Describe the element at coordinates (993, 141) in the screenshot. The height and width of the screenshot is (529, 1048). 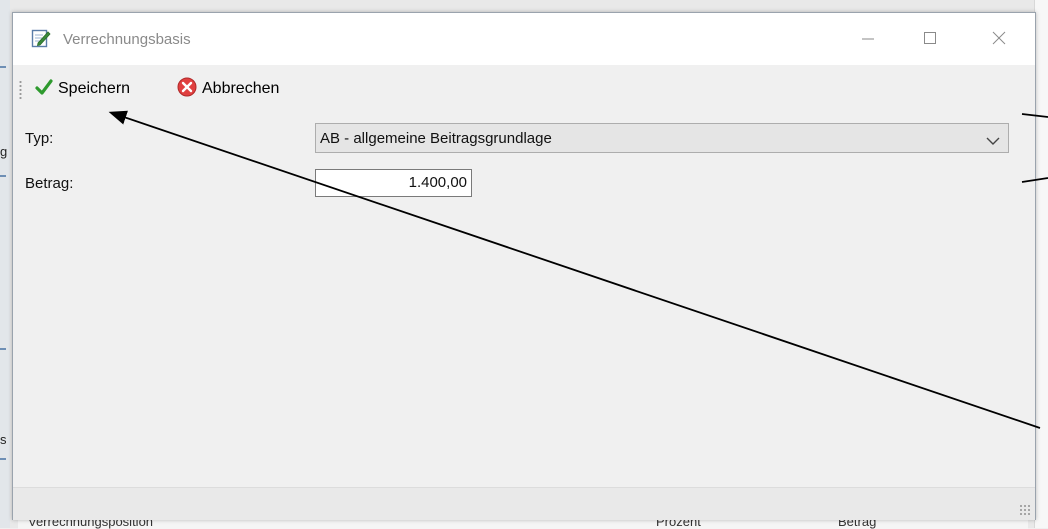
I see `chevron-down-icon` at that location.